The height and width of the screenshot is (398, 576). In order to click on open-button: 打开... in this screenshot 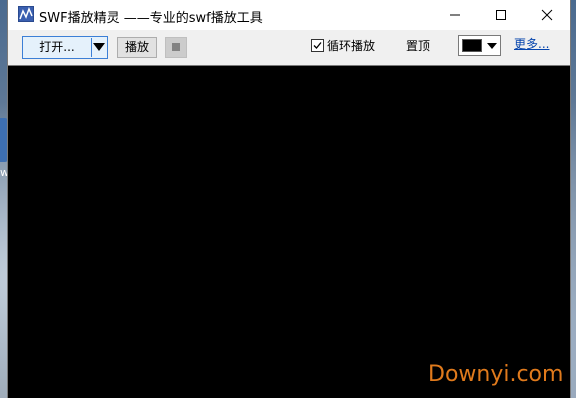, I will do `click(57, 47)`.